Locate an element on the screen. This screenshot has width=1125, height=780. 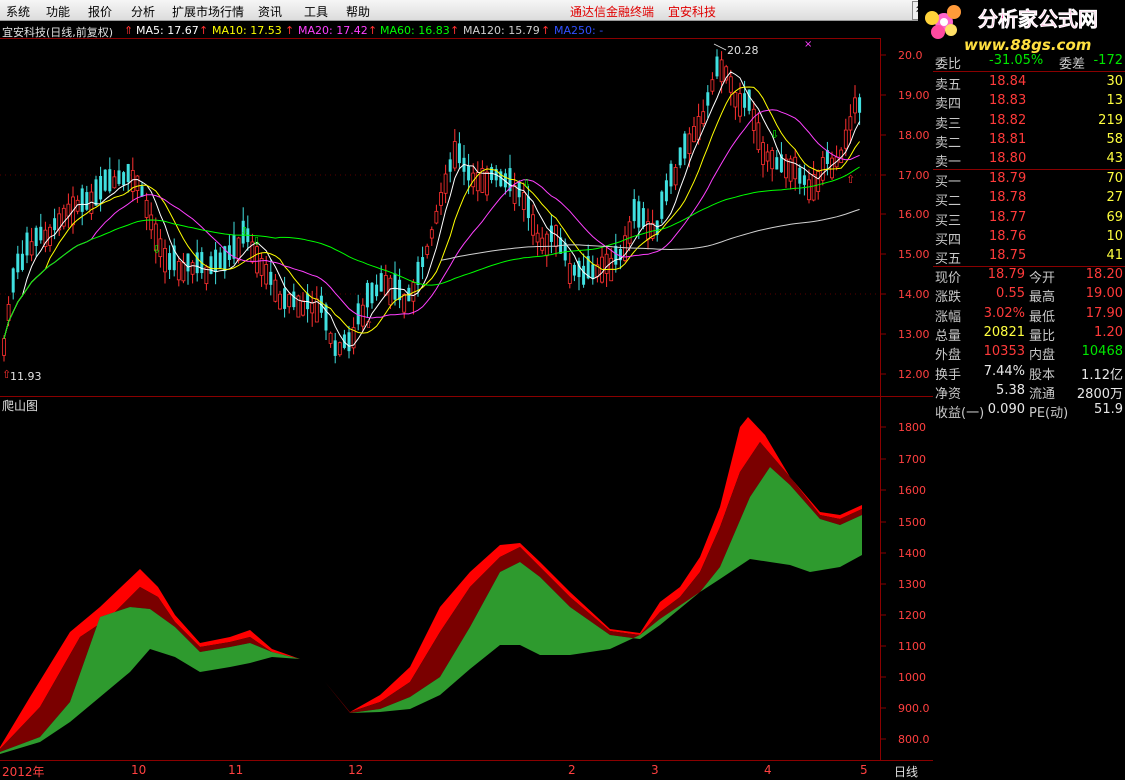
stat-value: 2800万 is located at coordinates (1099, 394).